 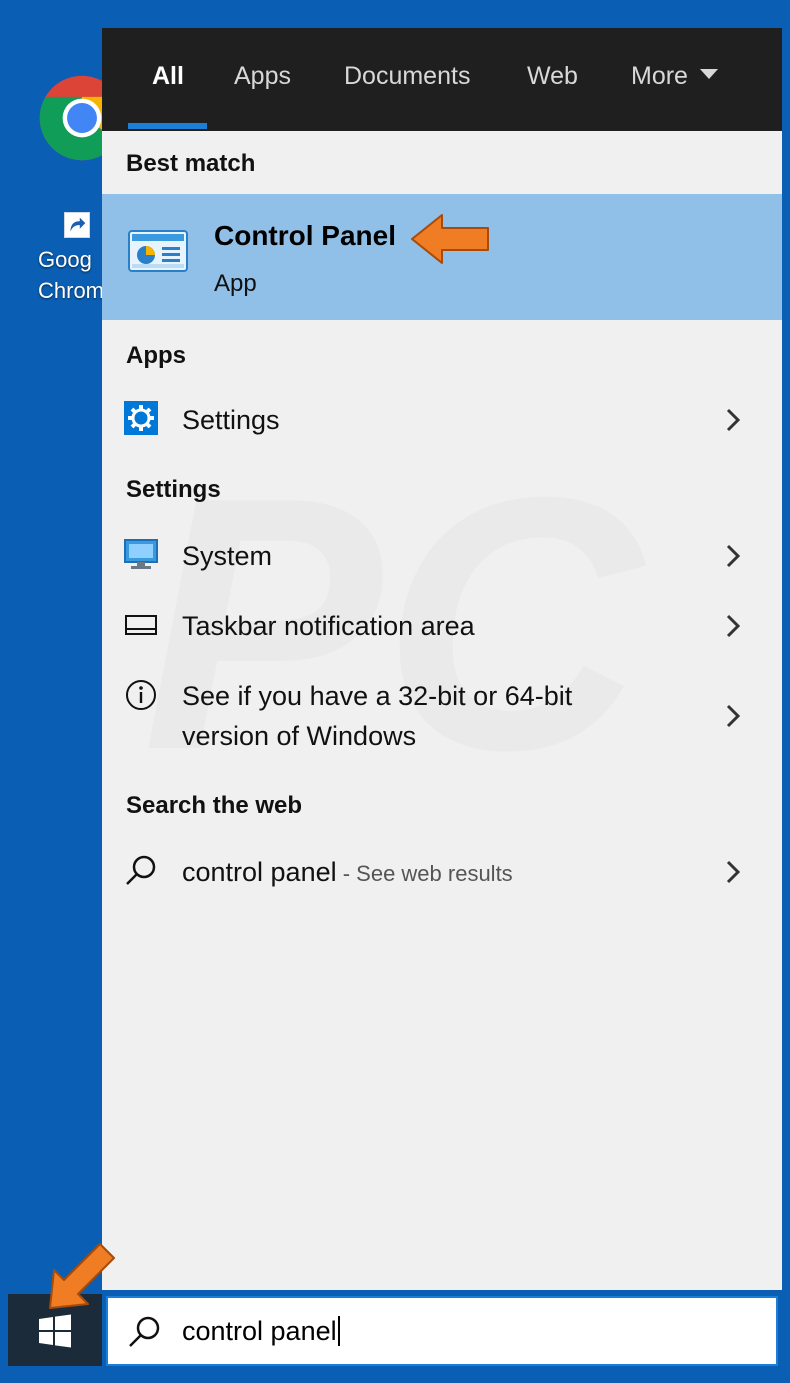 What do you see at coordinates (173, 489) in the screenshot?
I see `settings-heading: Settings` at bounding box center [173, 489].